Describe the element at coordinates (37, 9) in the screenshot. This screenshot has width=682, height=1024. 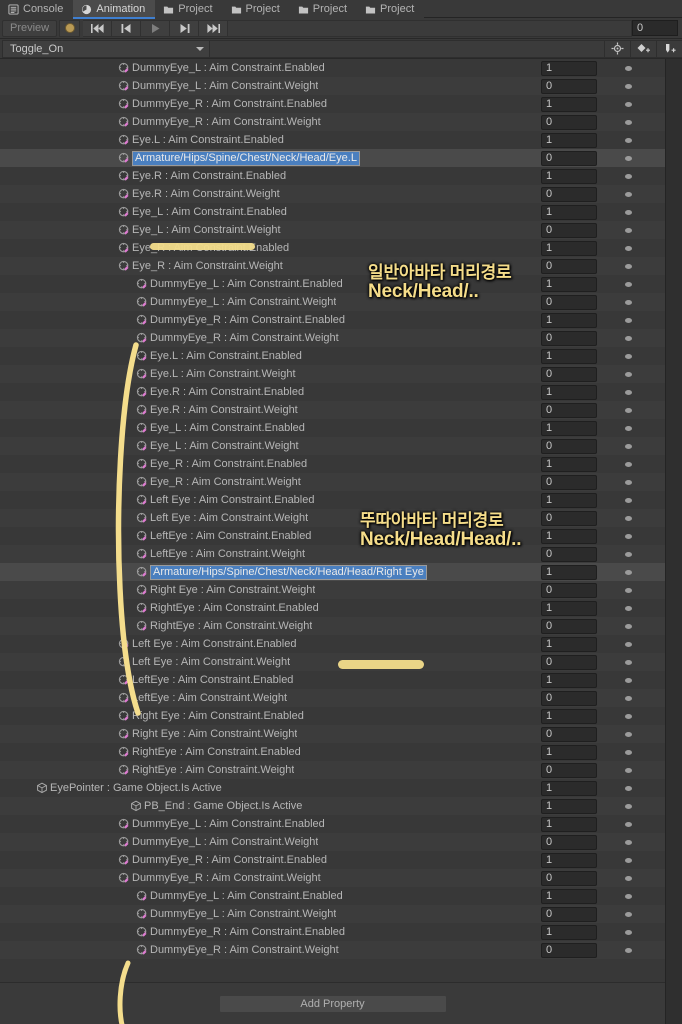
I see `window-tab-console-0: Console` at that location.